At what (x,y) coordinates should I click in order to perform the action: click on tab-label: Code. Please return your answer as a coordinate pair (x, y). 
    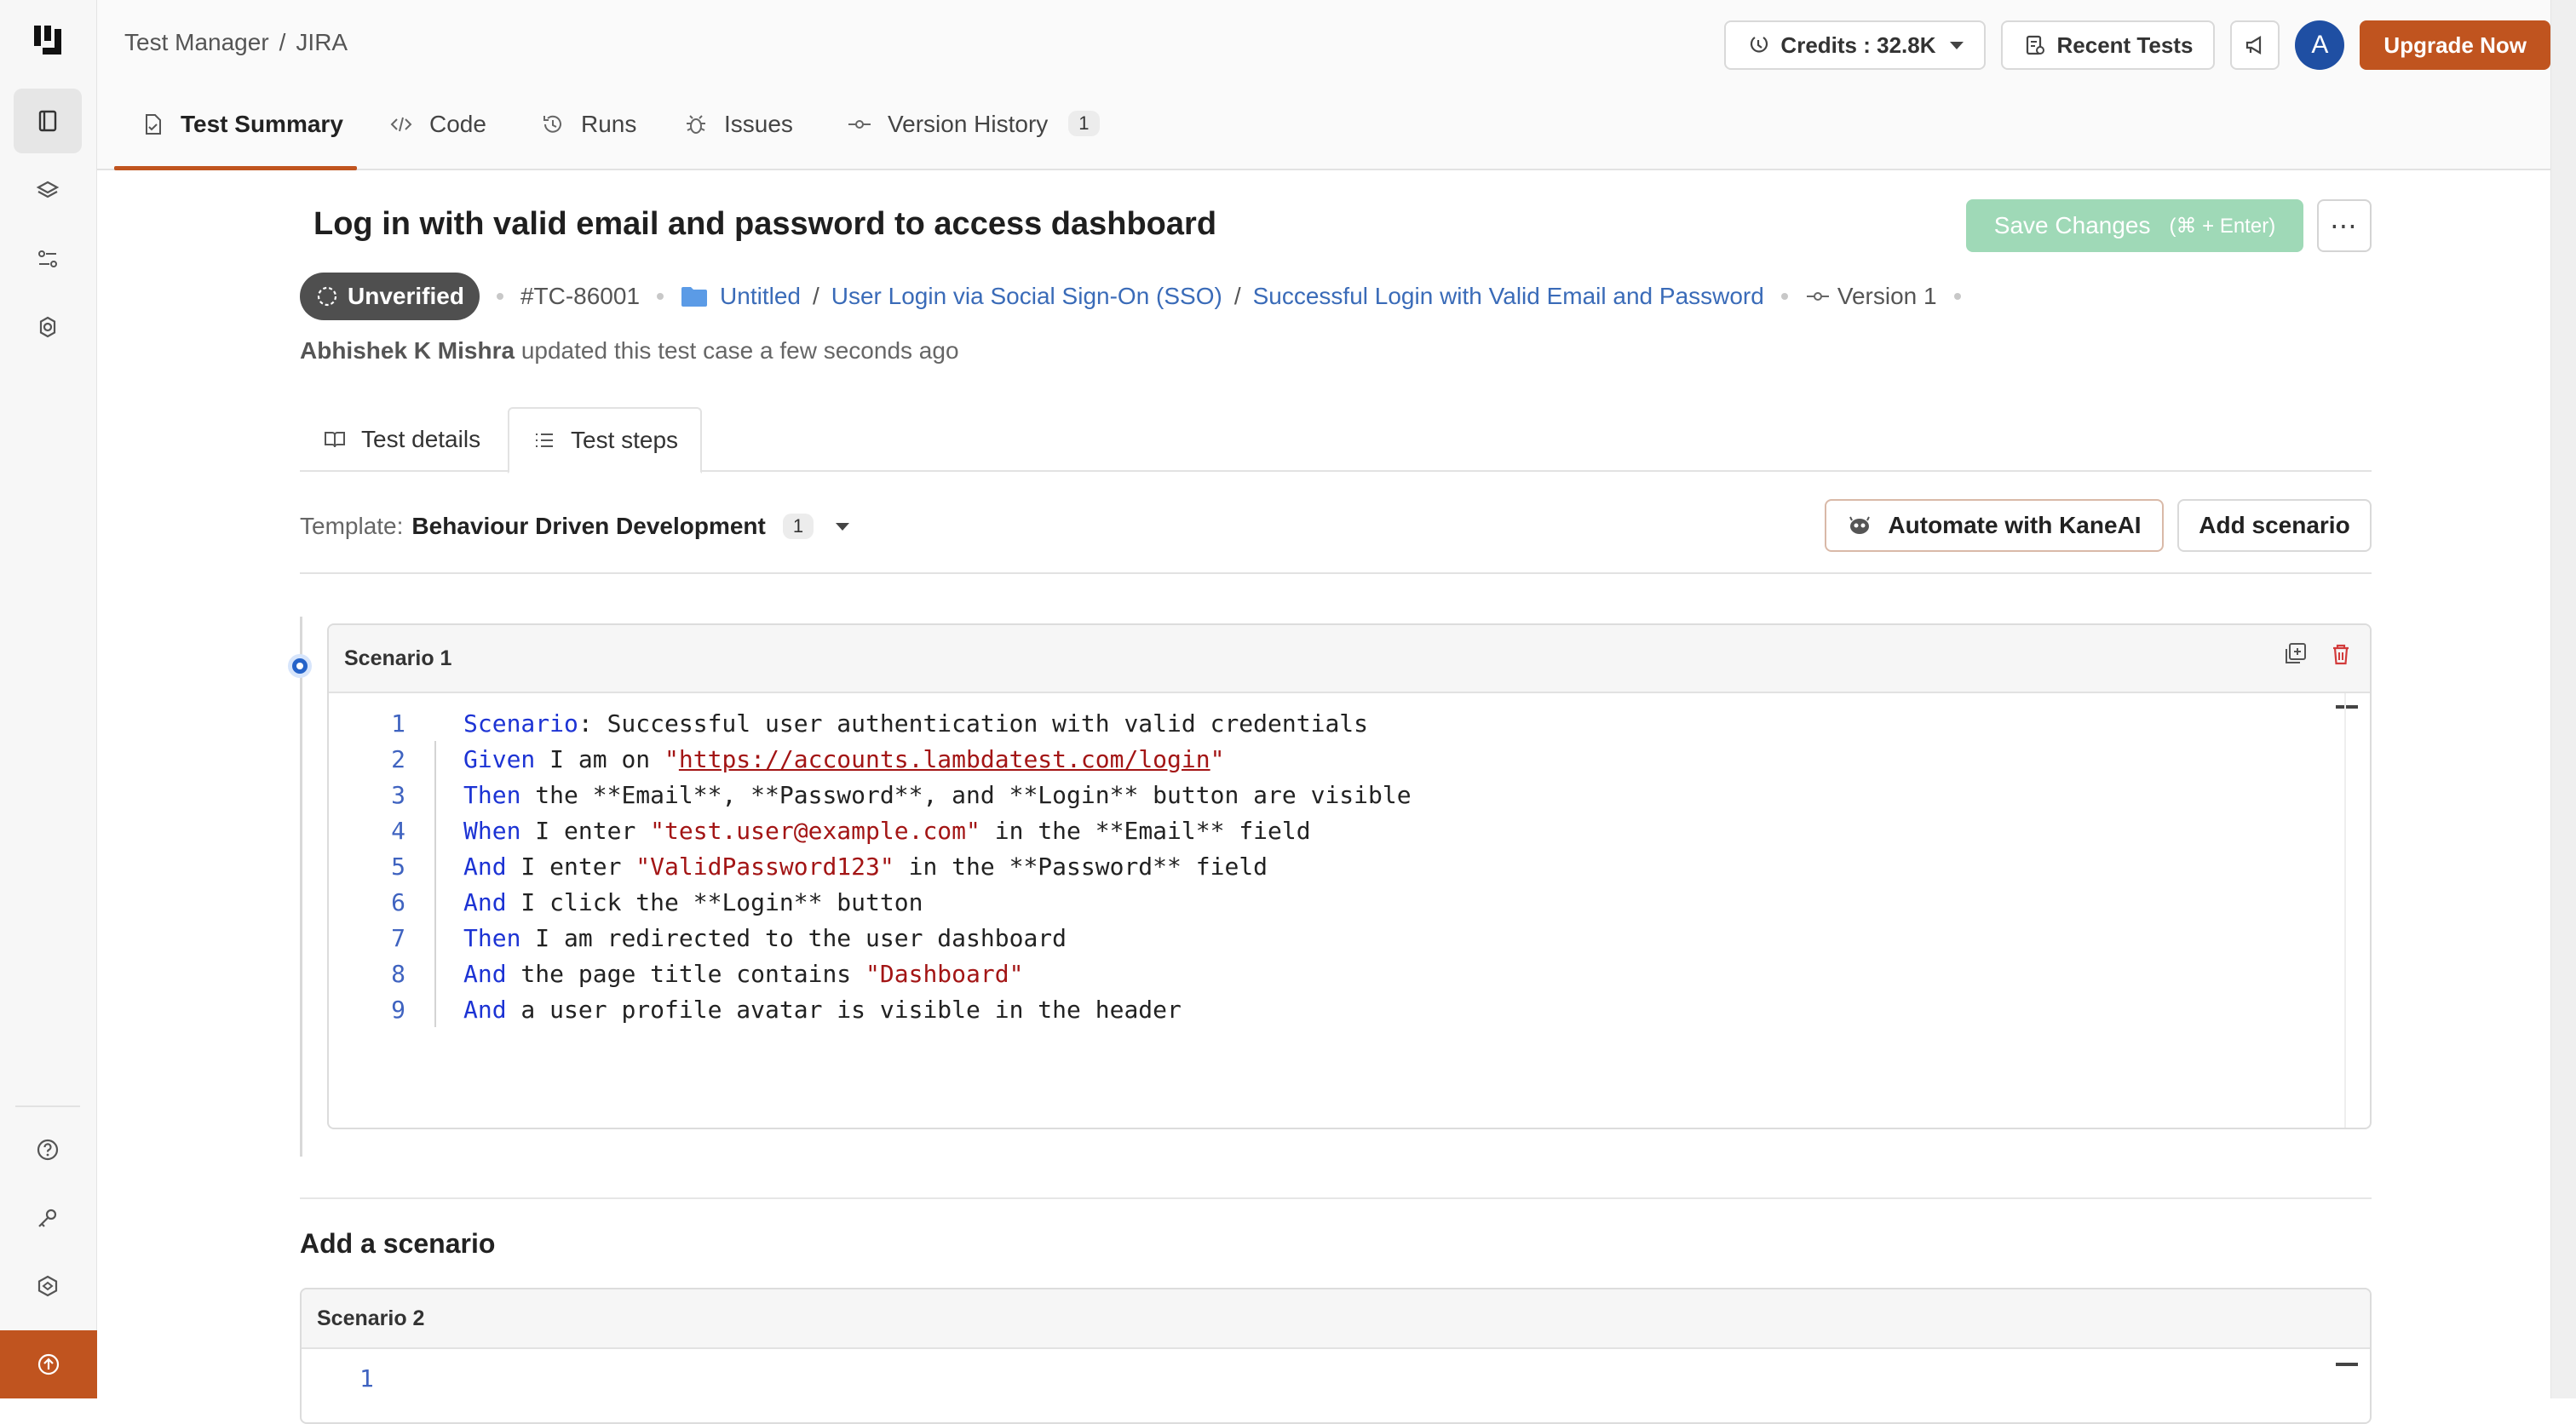
    Looking at the image, I should click on (457, 124).